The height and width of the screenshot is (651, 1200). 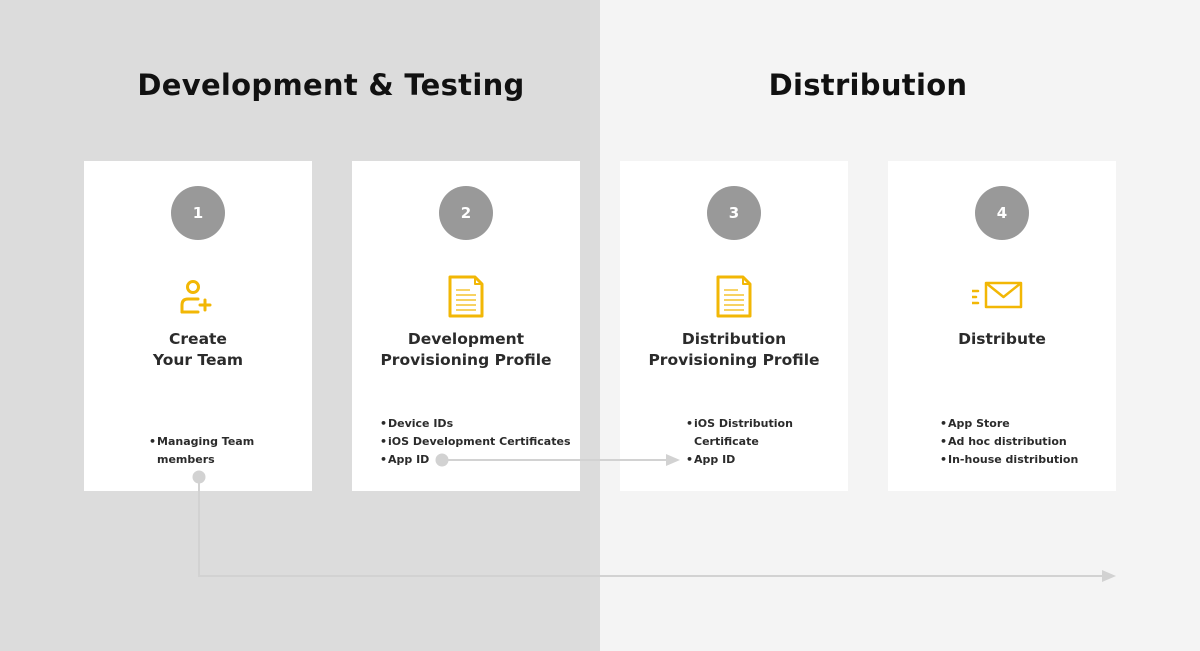 What do you see at coordinates (198, 213) in the screenshot?
I see `step-number-circle: 1` at bounding box center [198, 213].